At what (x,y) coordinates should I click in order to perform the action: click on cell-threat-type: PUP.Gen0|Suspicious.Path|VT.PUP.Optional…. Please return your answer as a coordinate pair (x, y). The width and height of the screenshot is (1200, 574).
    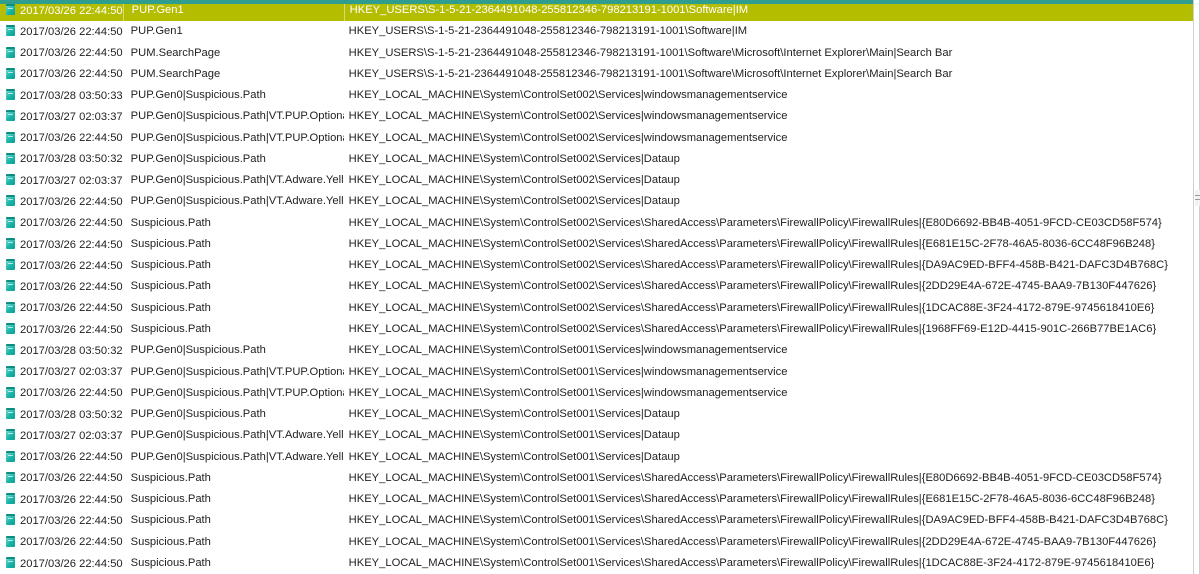
    Looking at the image, I should click on (237, 137).